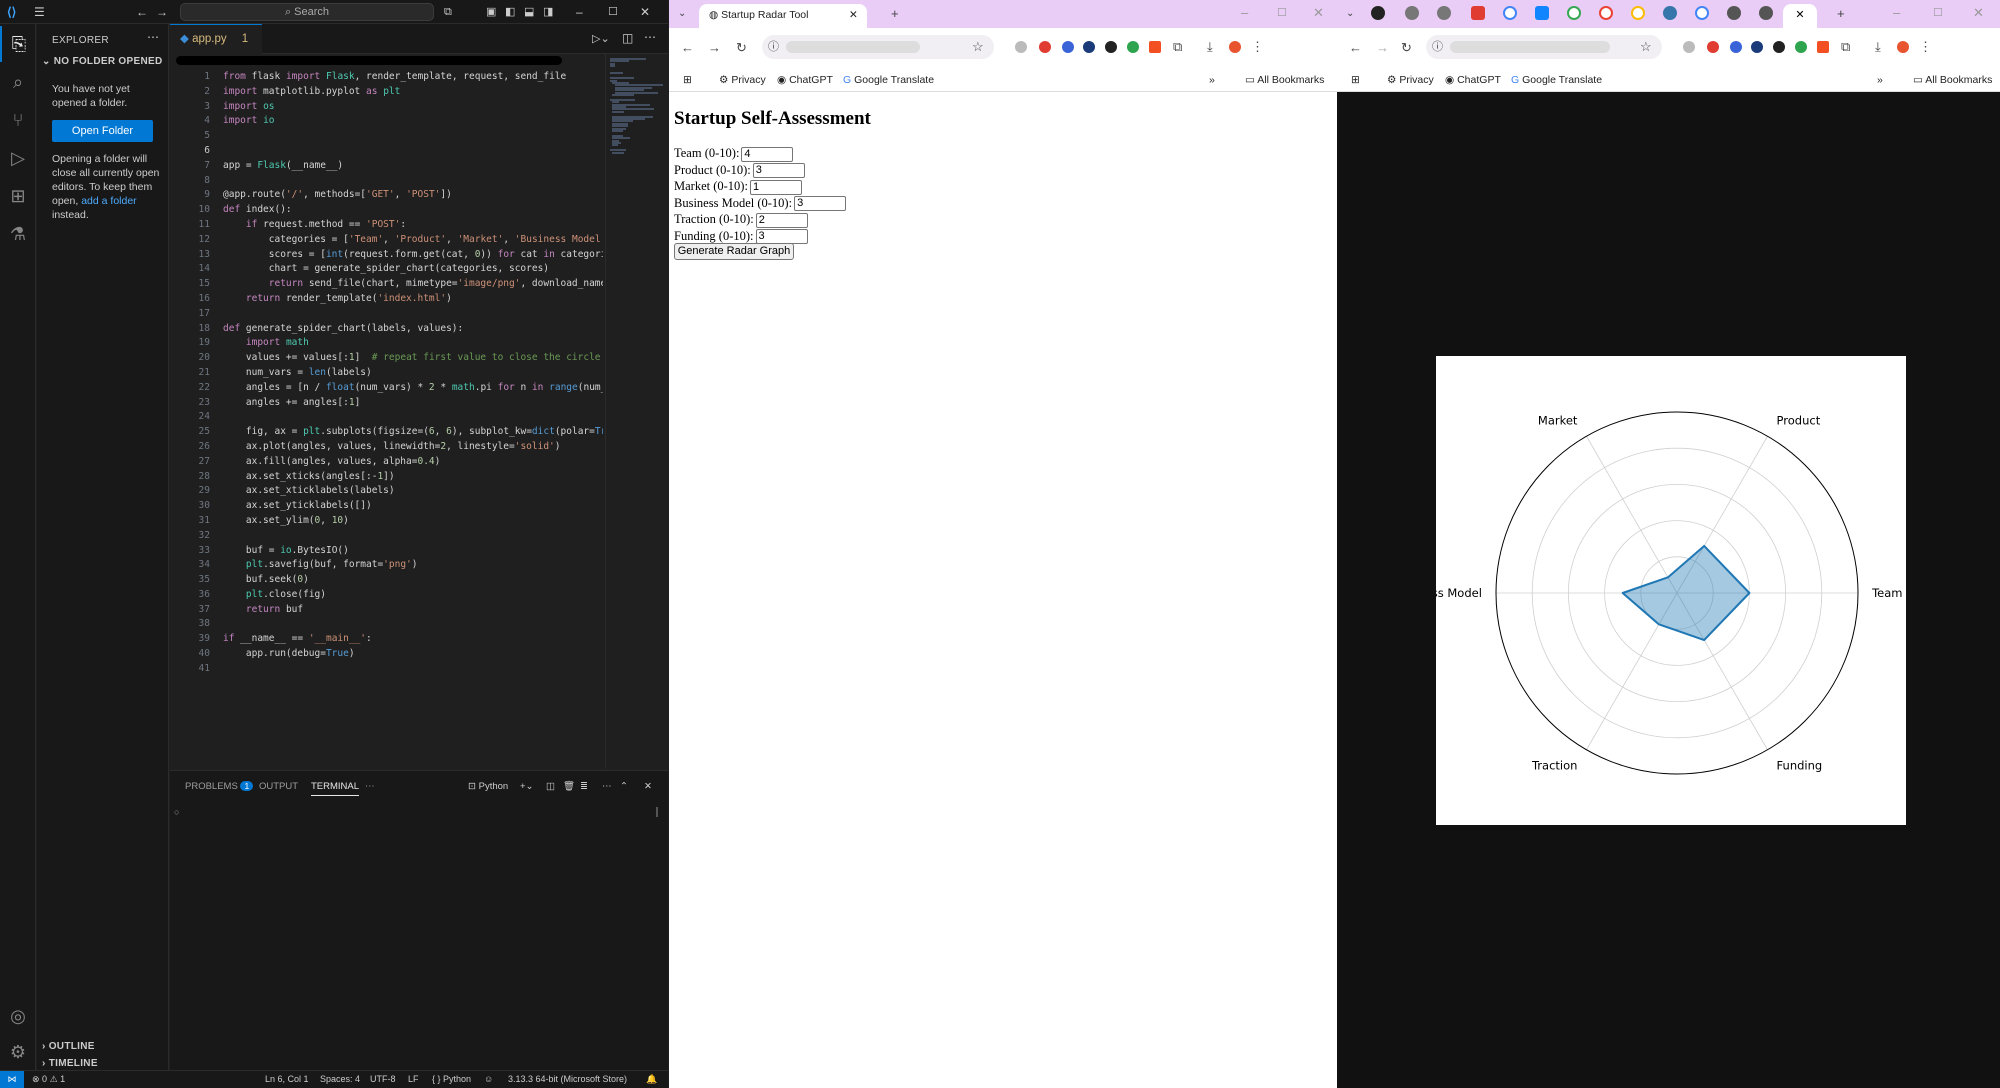 This screenshot has height=1088, width=2000. What do you see at coordinates (413, 299) in the screenshot?
I see `code-line: return render_template('index.html')` at bounding box center [413, 299].